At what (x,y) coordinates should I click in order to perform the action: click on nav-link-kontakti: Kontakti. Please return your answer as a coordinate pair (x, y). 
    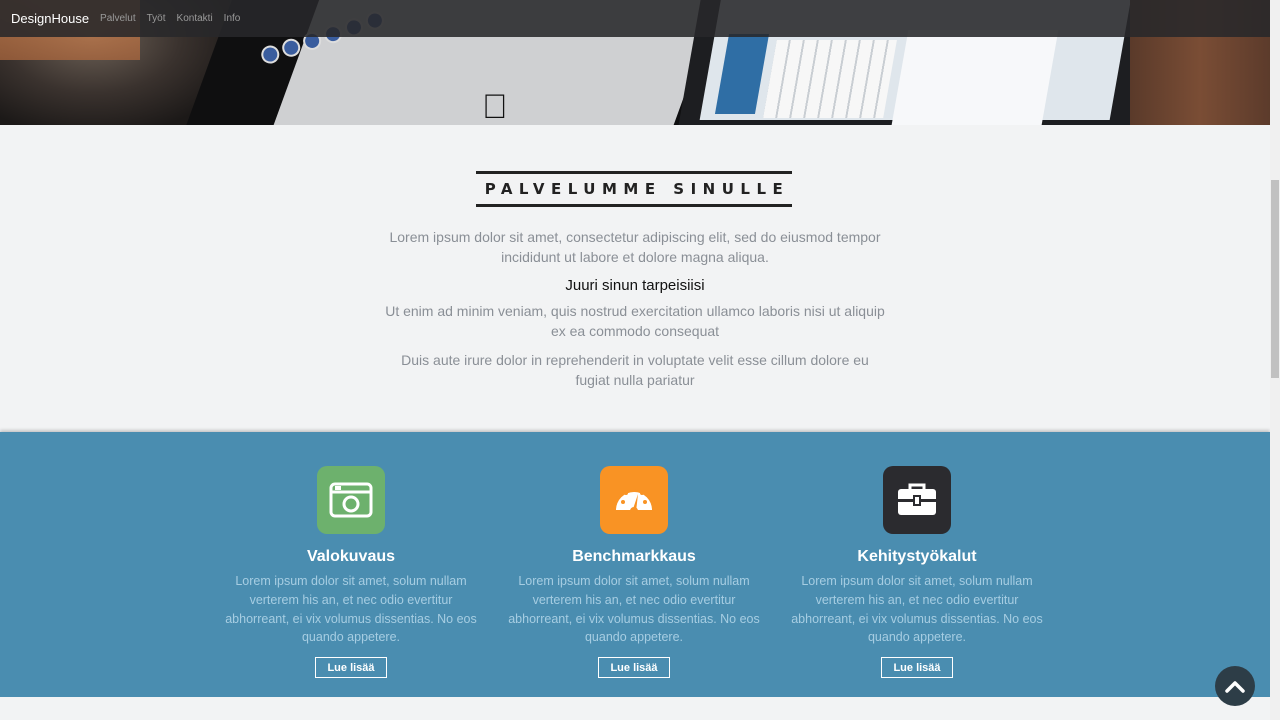
    Looking at the image, I should click on (195, 18).